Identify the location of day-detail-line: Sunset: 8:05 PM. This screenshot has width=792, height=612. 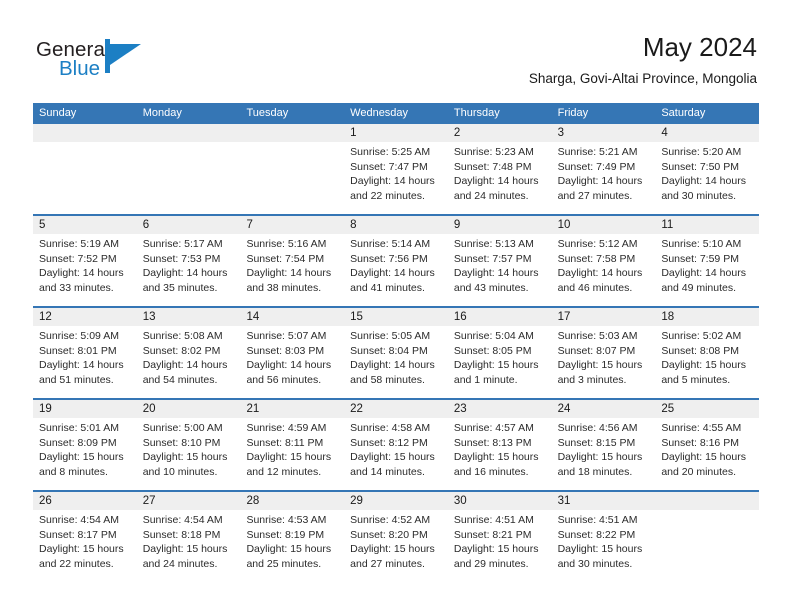
(492, 350).